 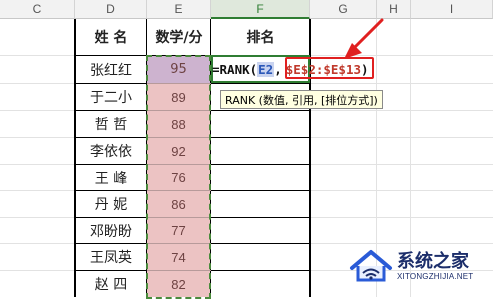 What do you see at coordinates (178, 230) in the screenshot?
I see `table-row-score: 77` at bounding box center [178, 230].